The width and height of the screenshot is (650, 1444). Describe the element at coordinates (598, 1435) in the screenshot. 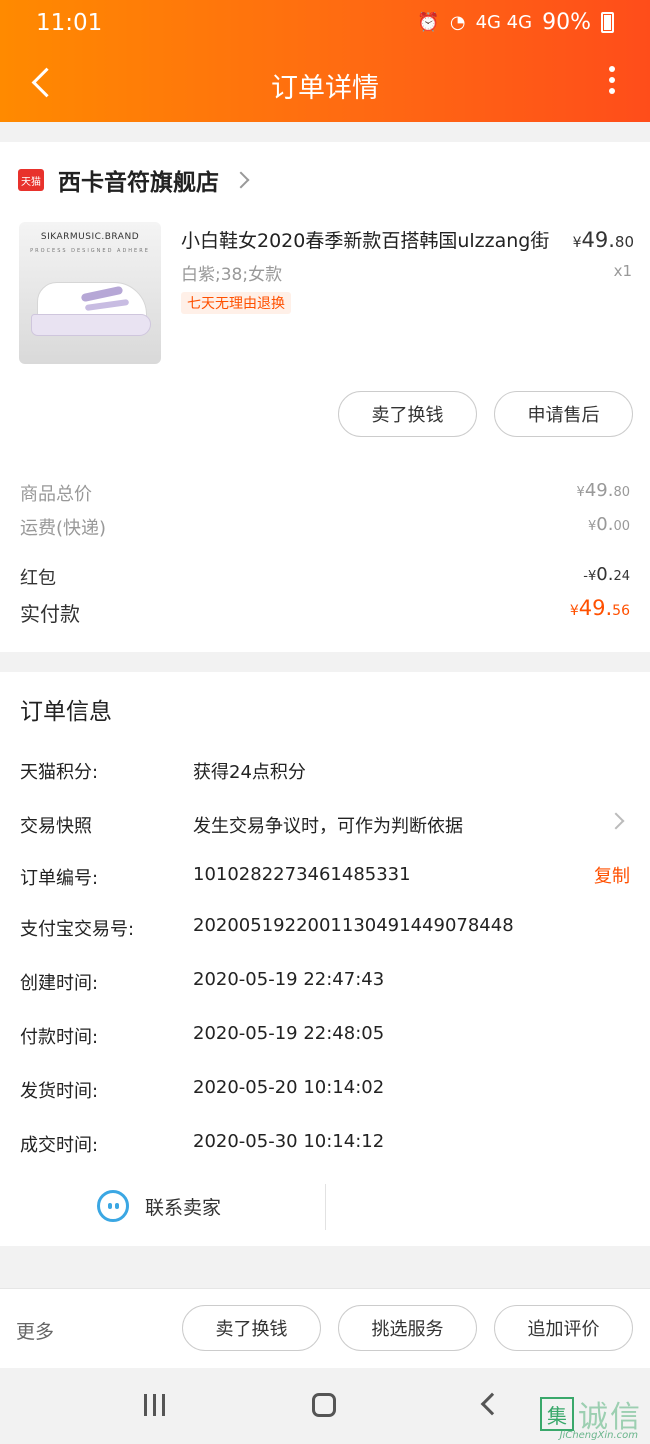

I see `watermark-url: JiChengXin.com` at that location.